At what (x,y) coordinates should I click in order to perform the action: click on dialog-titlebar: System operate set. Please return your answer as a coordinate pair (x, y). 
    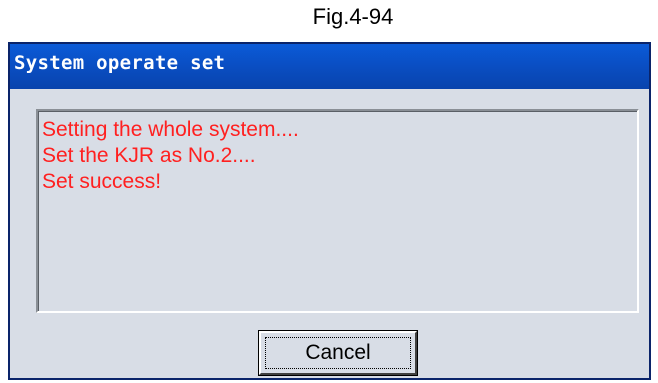
    Looking at the image, I should click on (329, 66).